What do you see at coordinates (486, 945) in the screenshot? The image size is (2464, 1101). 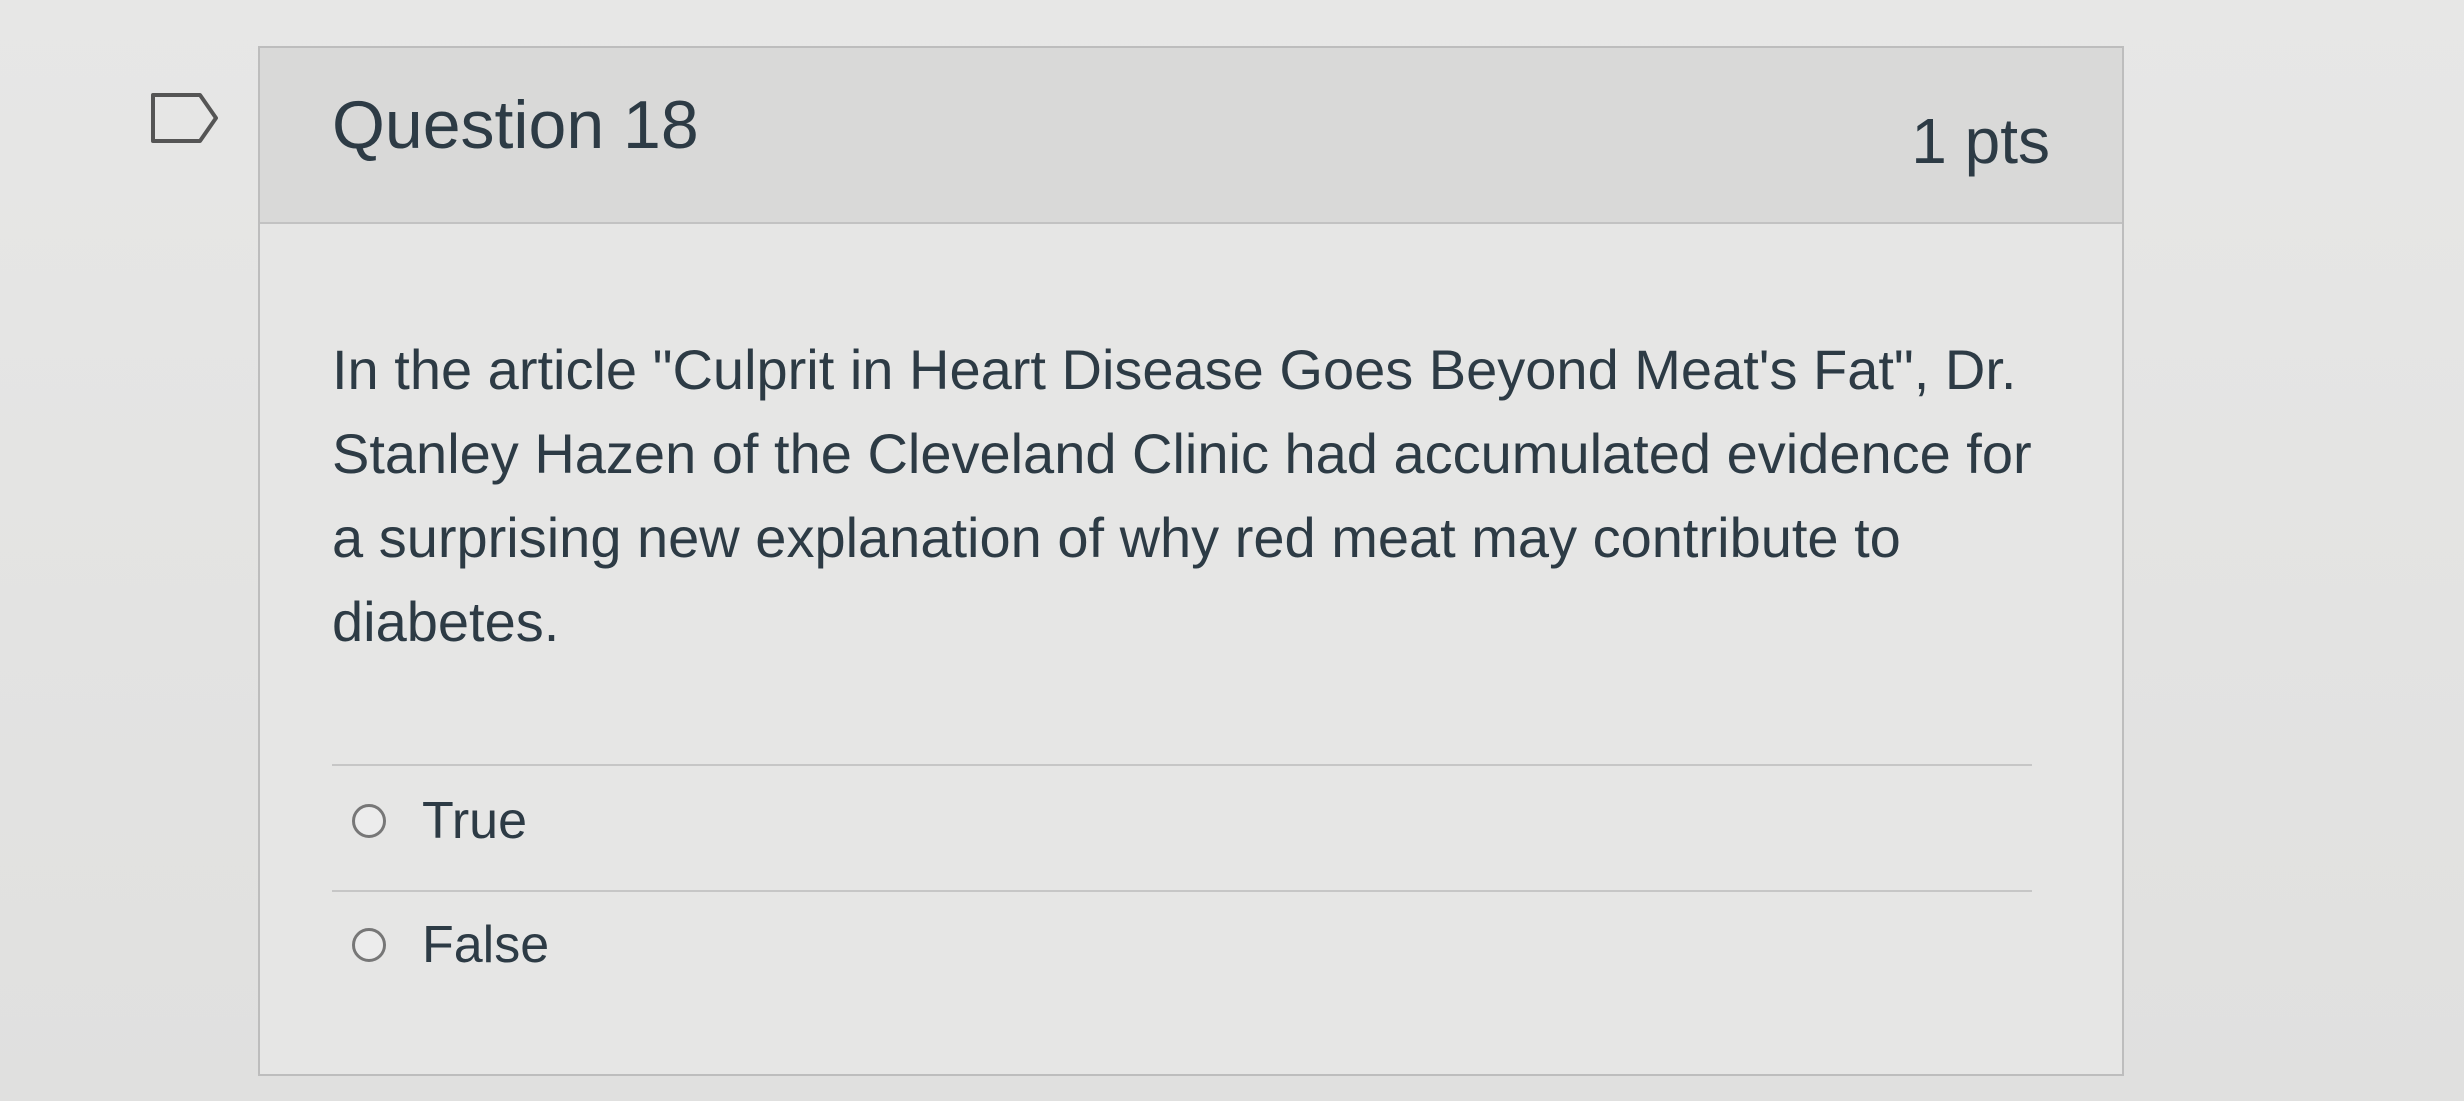 I see `answer-label-false: False` at bounding box center [486, 945].